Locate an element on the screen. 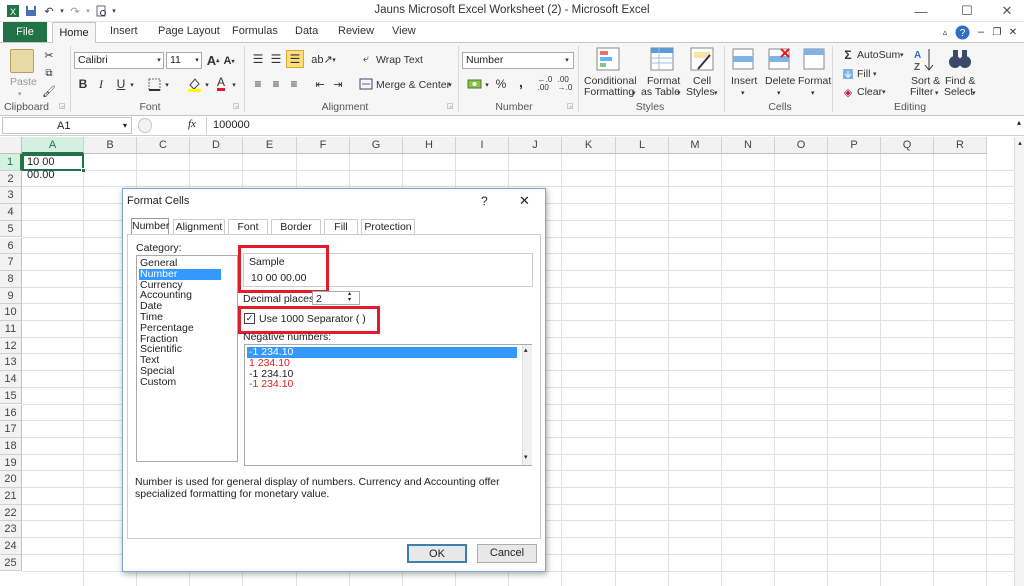 The width and height of the screenshot is (1024, 586). fill-color-dropdown-icon: ▾ is located at coordinates (207, 85).